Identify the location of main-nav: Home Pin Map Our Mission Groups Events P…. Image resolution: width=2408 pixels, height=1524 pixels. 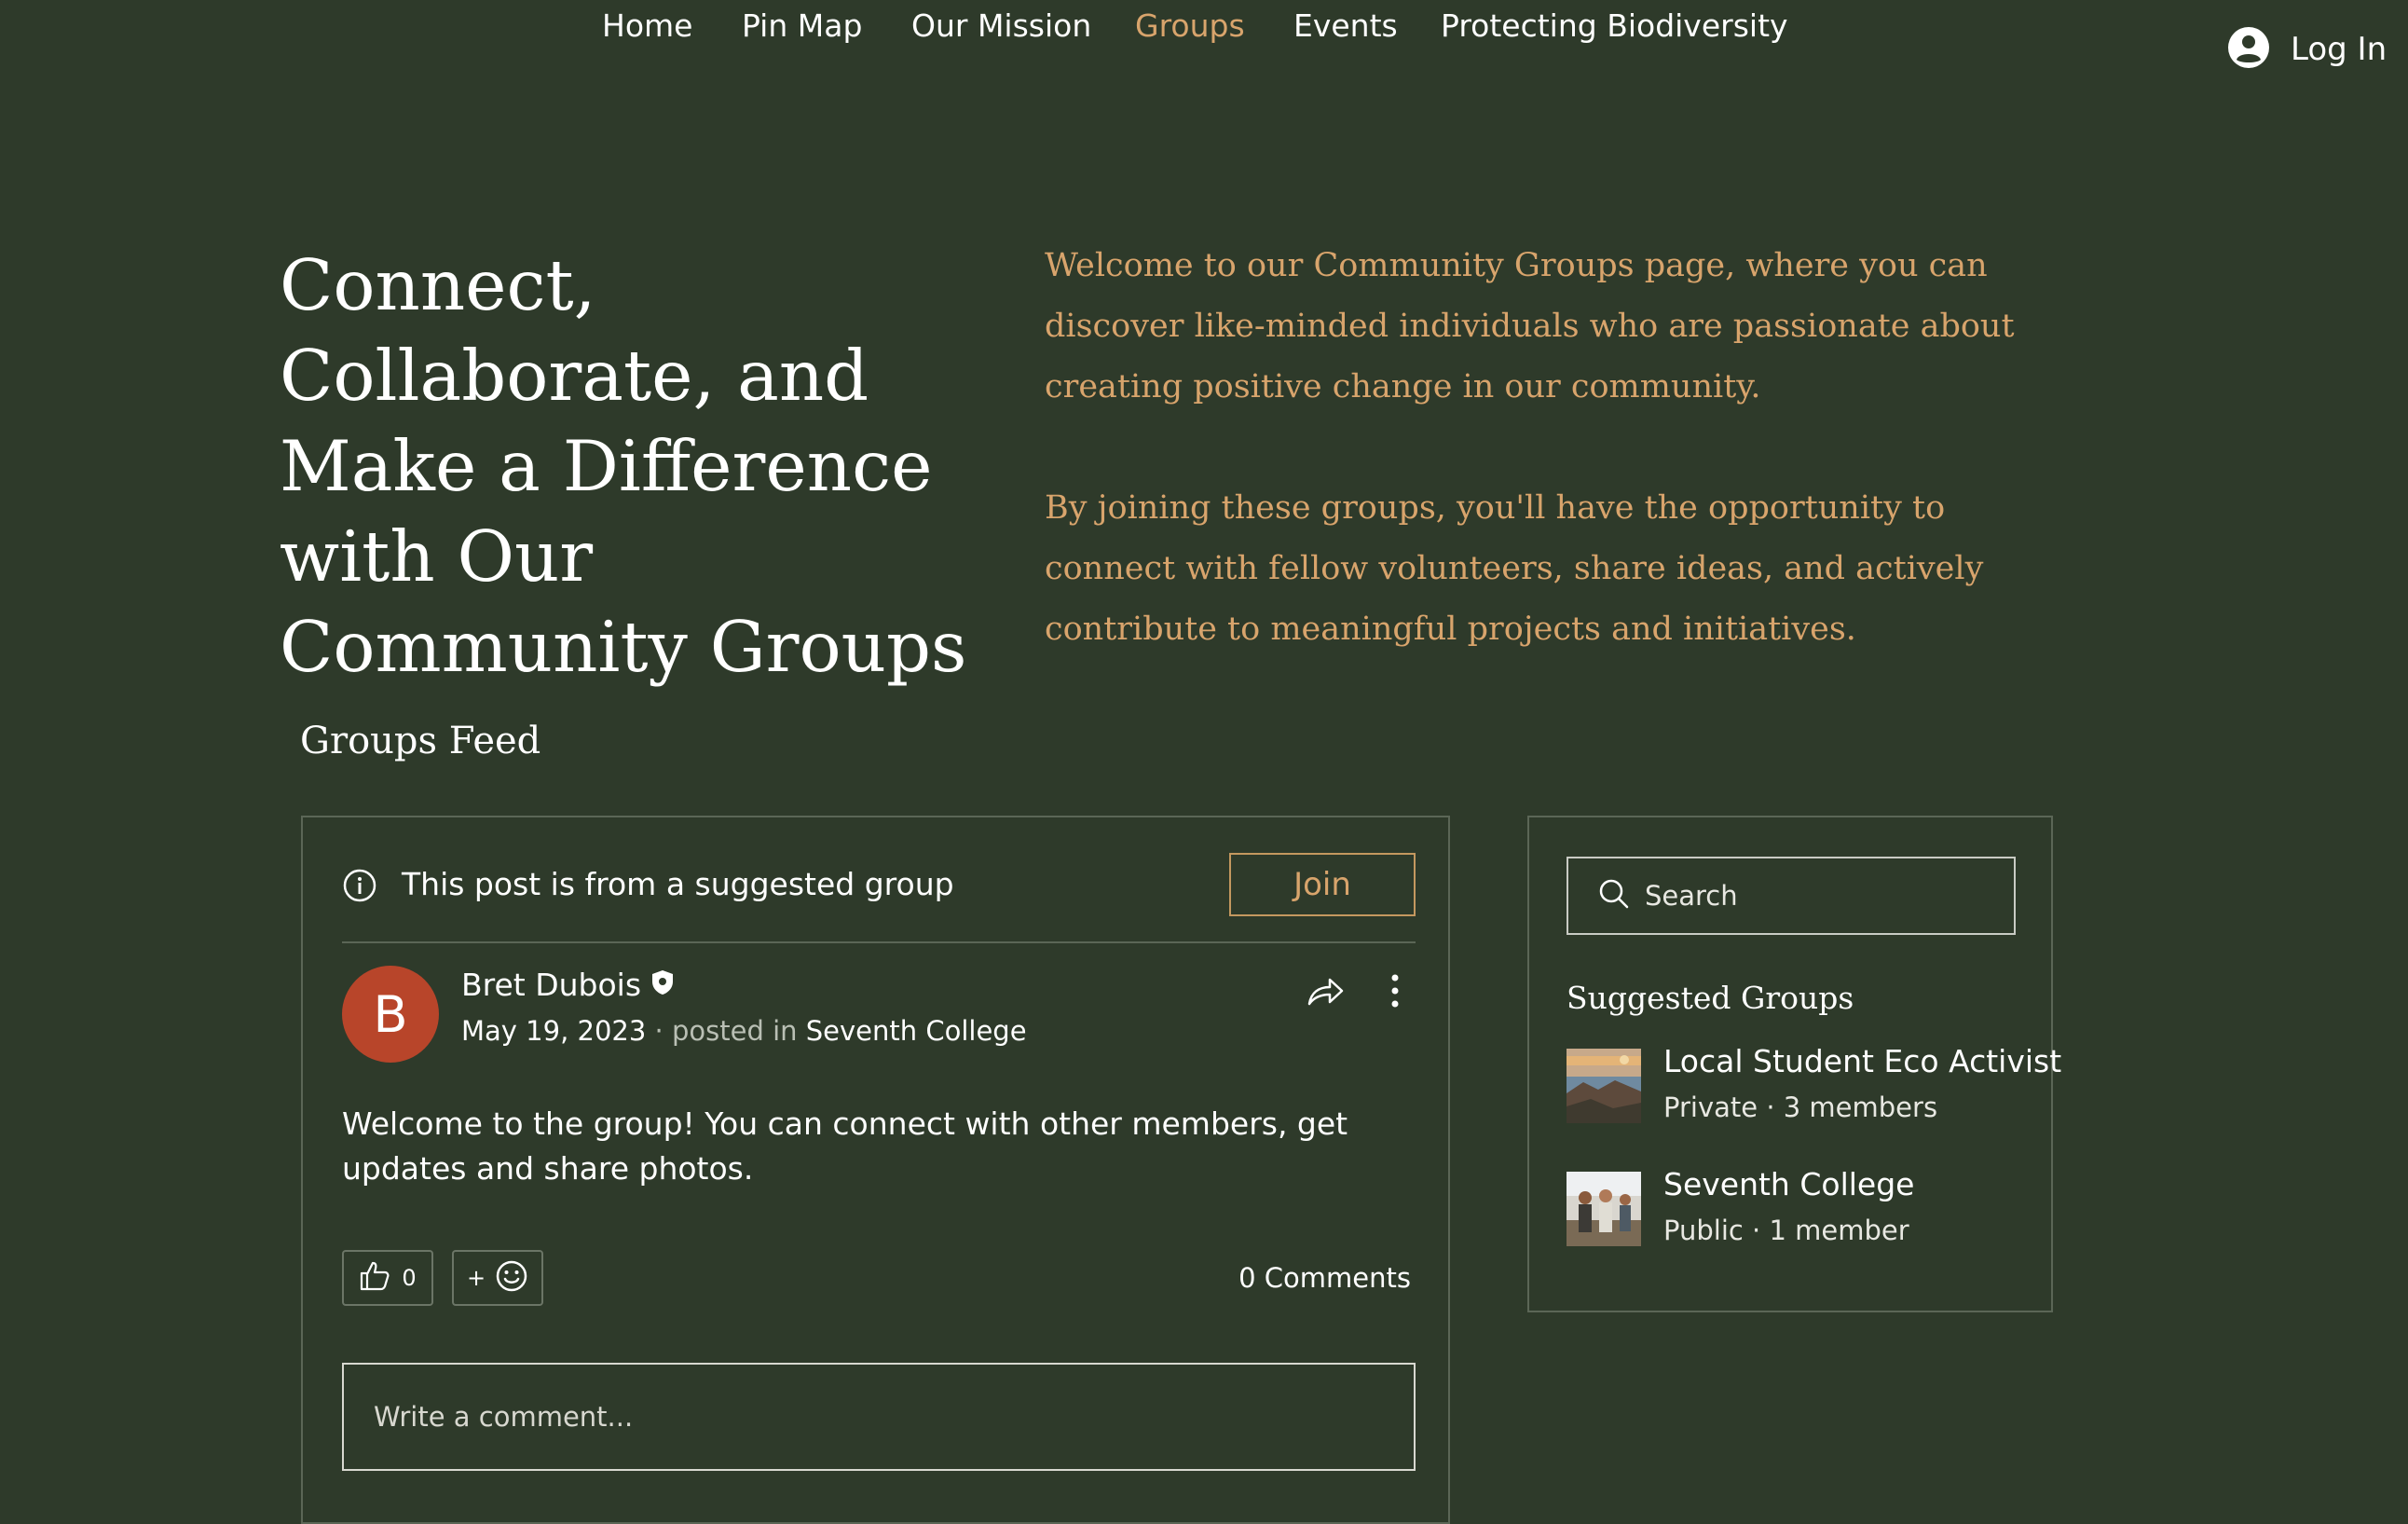
(1204, 34).